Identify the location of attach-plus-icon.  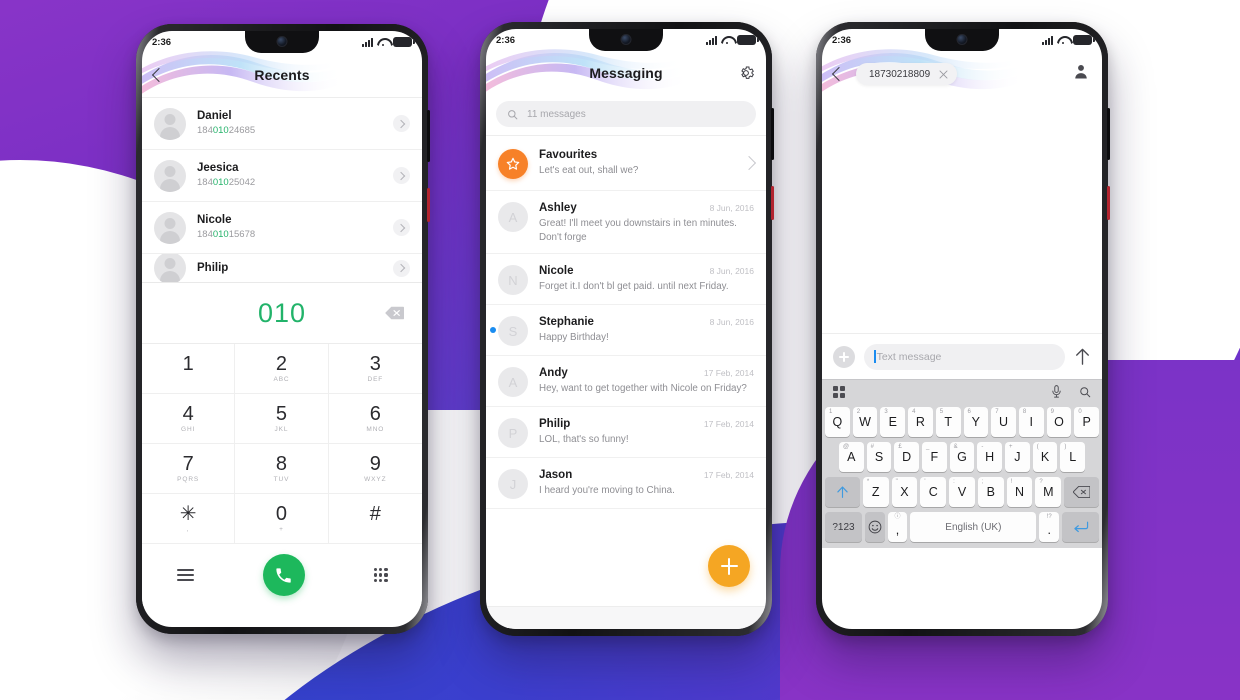
(844, 356).